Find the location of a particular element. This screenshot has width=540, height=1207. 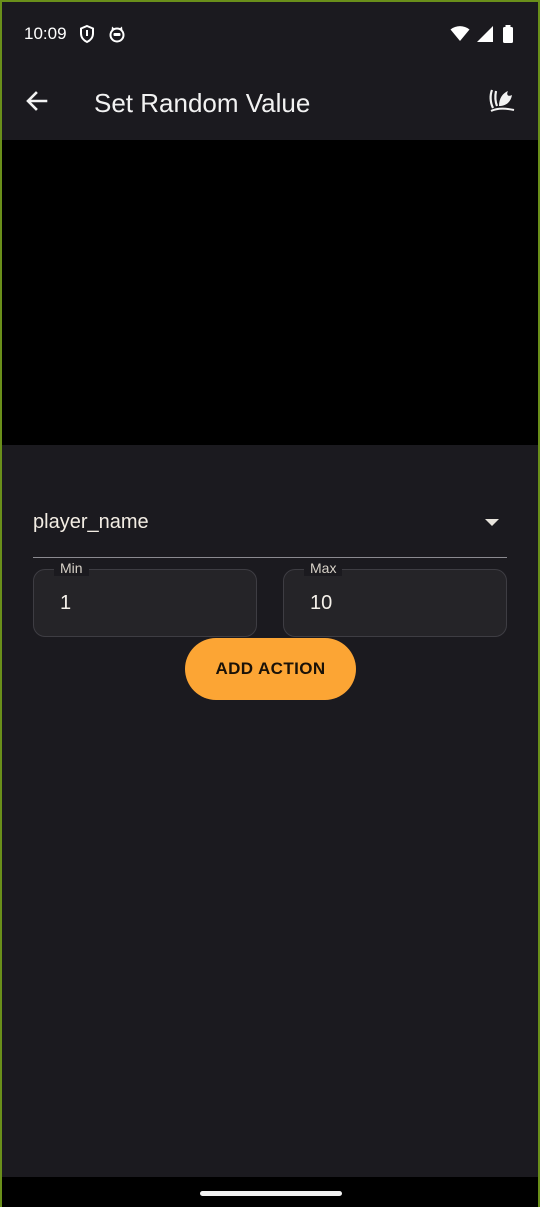

dropdown-selected-value: player_name is located at coordinates (91, 521).